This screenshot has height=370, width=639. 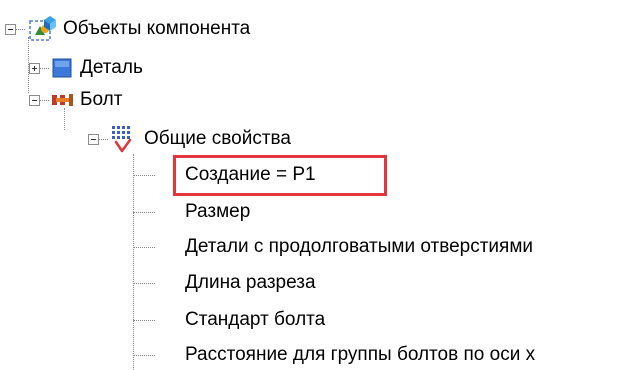 I want to click on selection-highlight, so click(x=280, y=175).